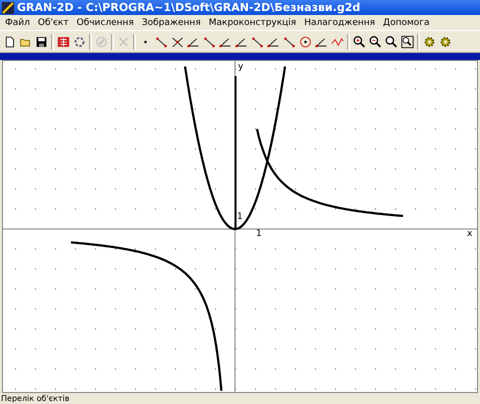  Describe the element at coordinates (375, 41) in the screenshot. I see `zoom-out-icon` at that location.